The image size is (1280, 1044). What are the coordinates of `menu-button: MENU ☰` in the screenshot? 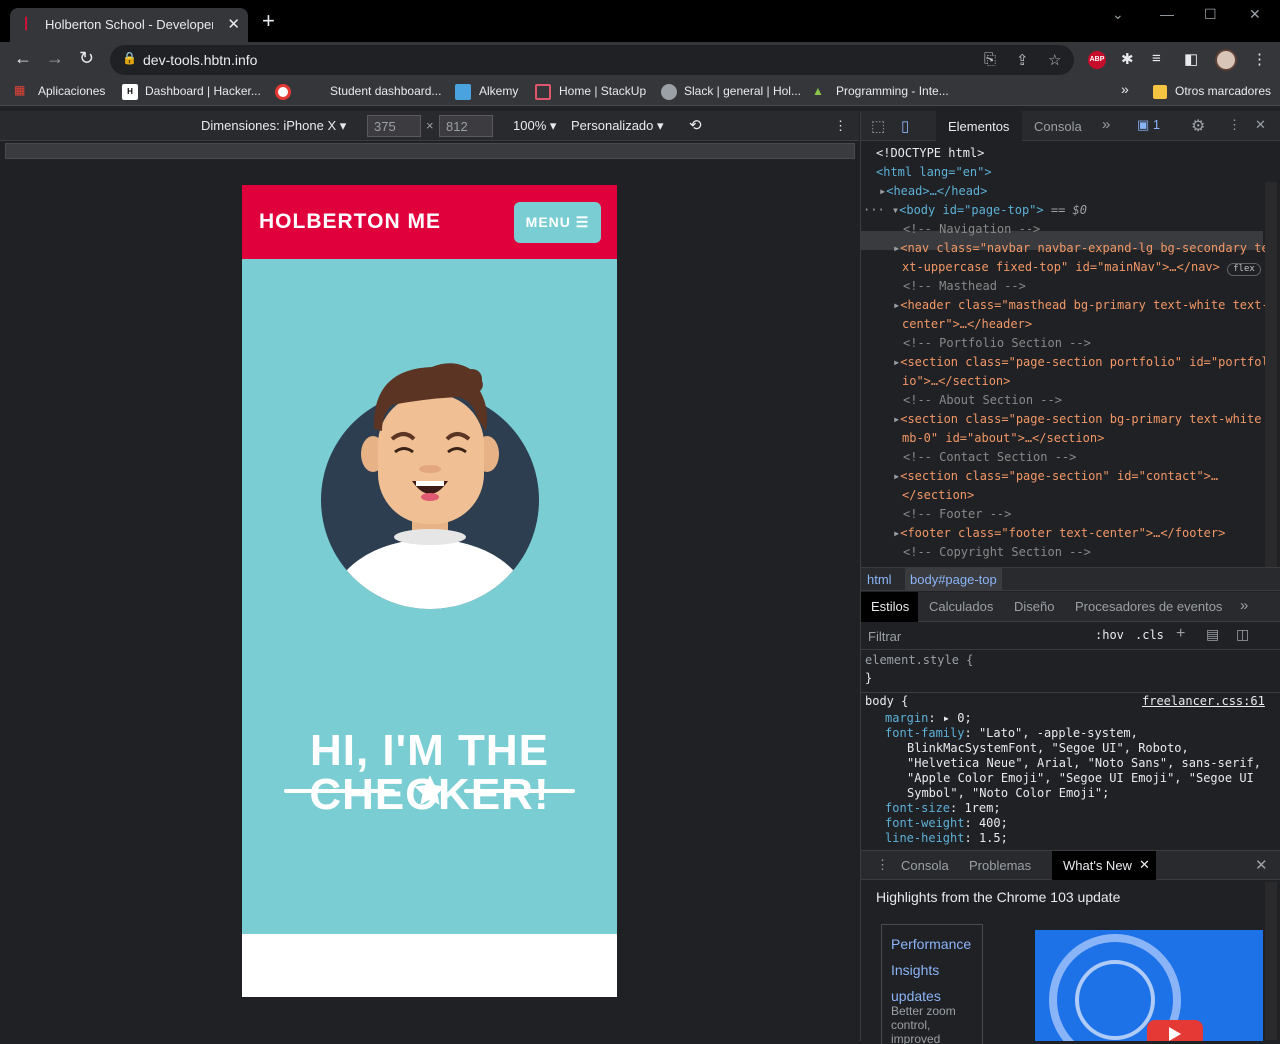 It's located at (557, 222).